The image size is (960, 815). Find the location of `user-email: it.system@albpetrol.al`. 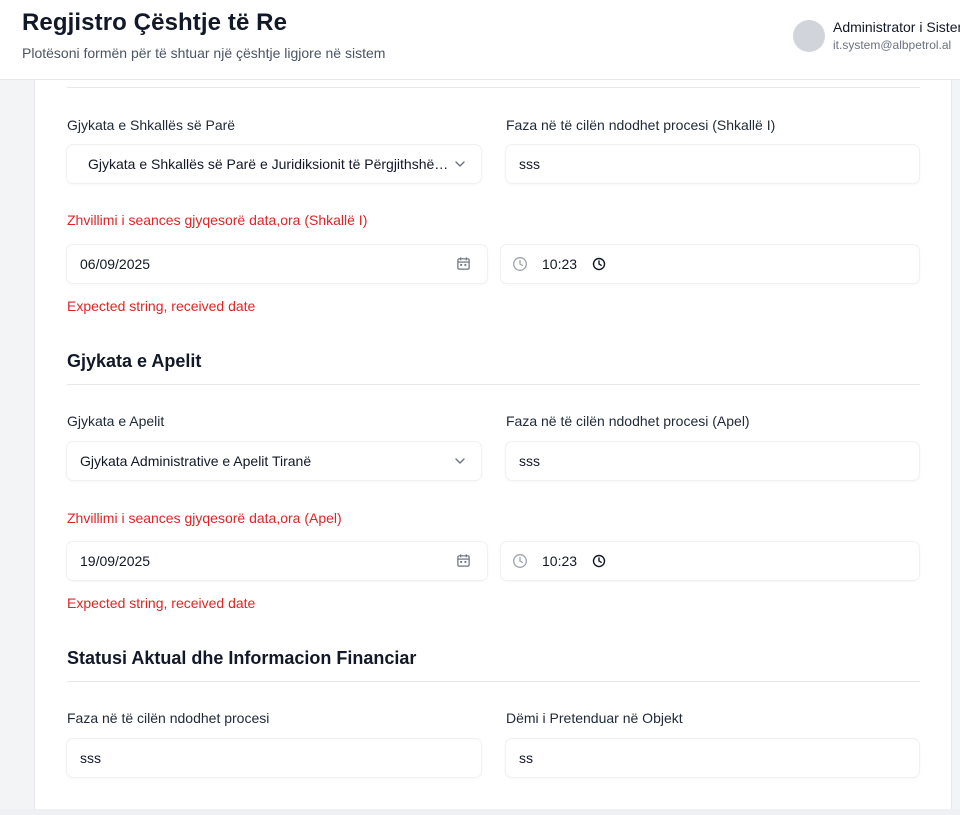

user-email: it.system@albpetrol.al is located at coordinates (892, 45).